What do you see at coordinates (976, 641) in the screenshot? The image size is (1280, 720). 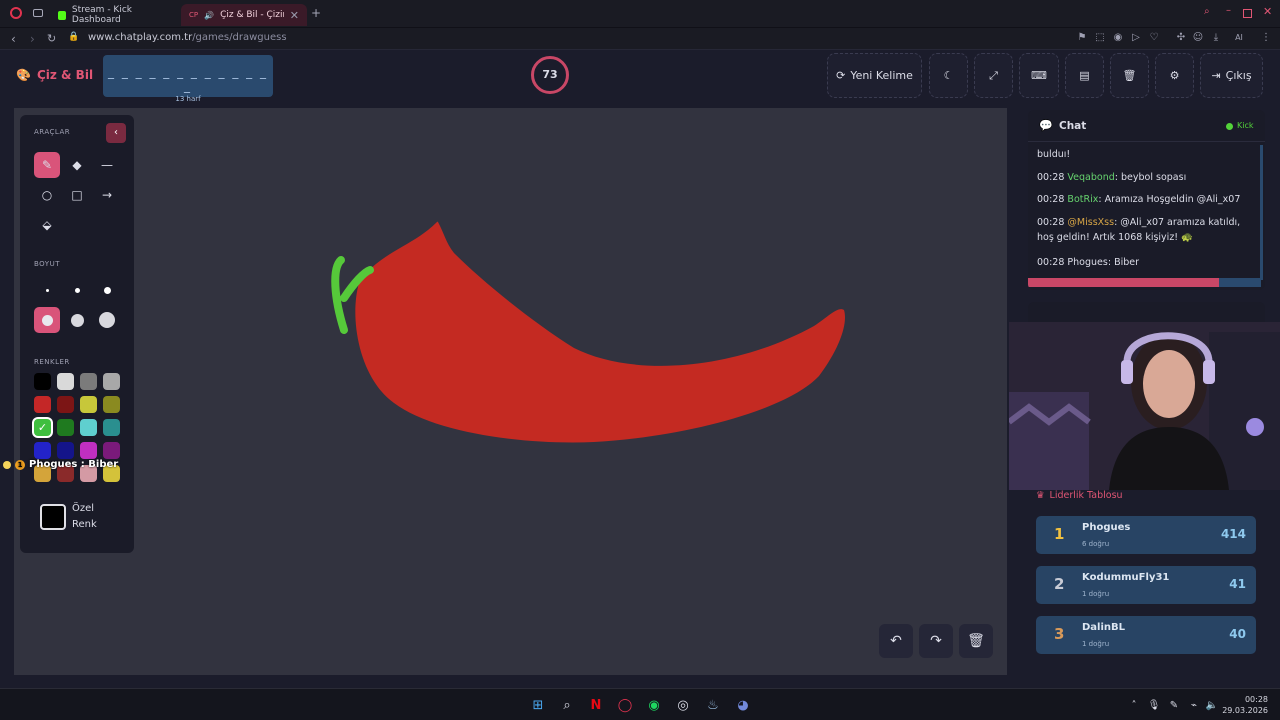 I see `canvas-clear-button: 🗑` at bounding box center [976, 641].